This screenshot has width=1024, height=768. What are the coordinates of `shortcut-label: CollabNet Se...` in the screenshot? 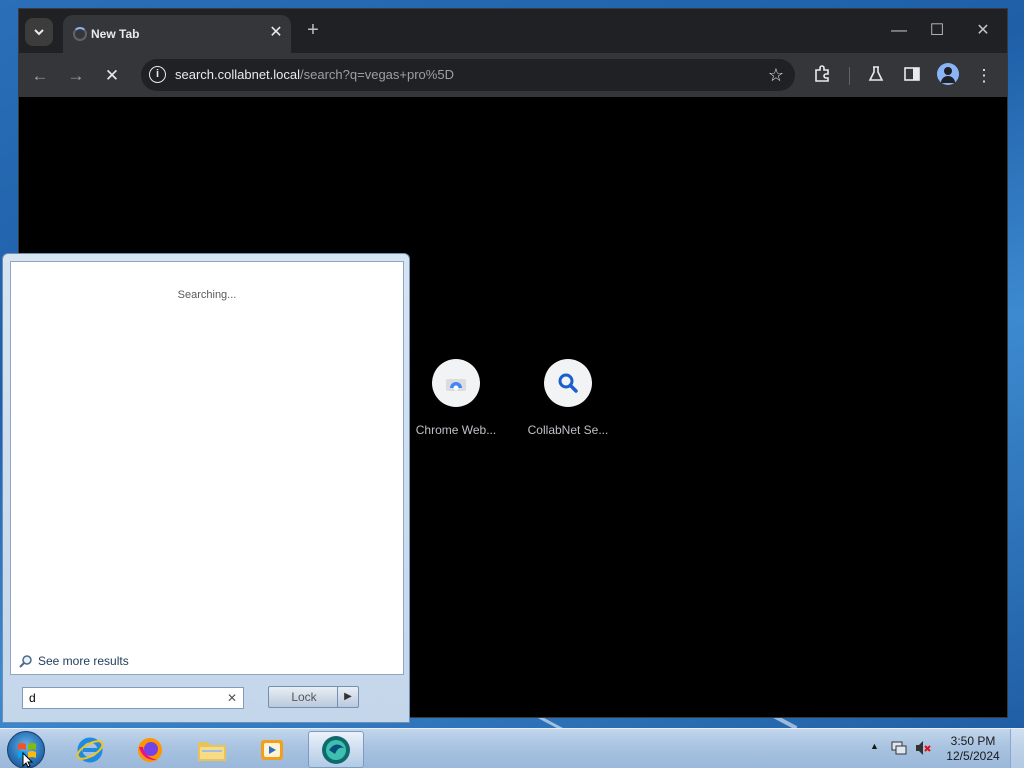 It's located at (568, 430).